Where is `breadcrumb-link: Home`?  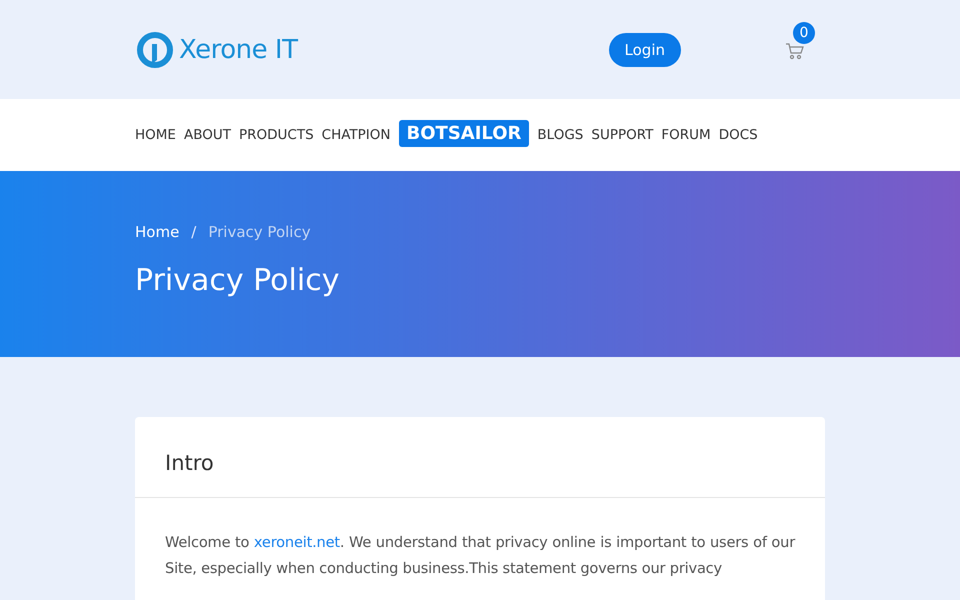
breadcrumb-link: Home is located at coordinates (157, 232).